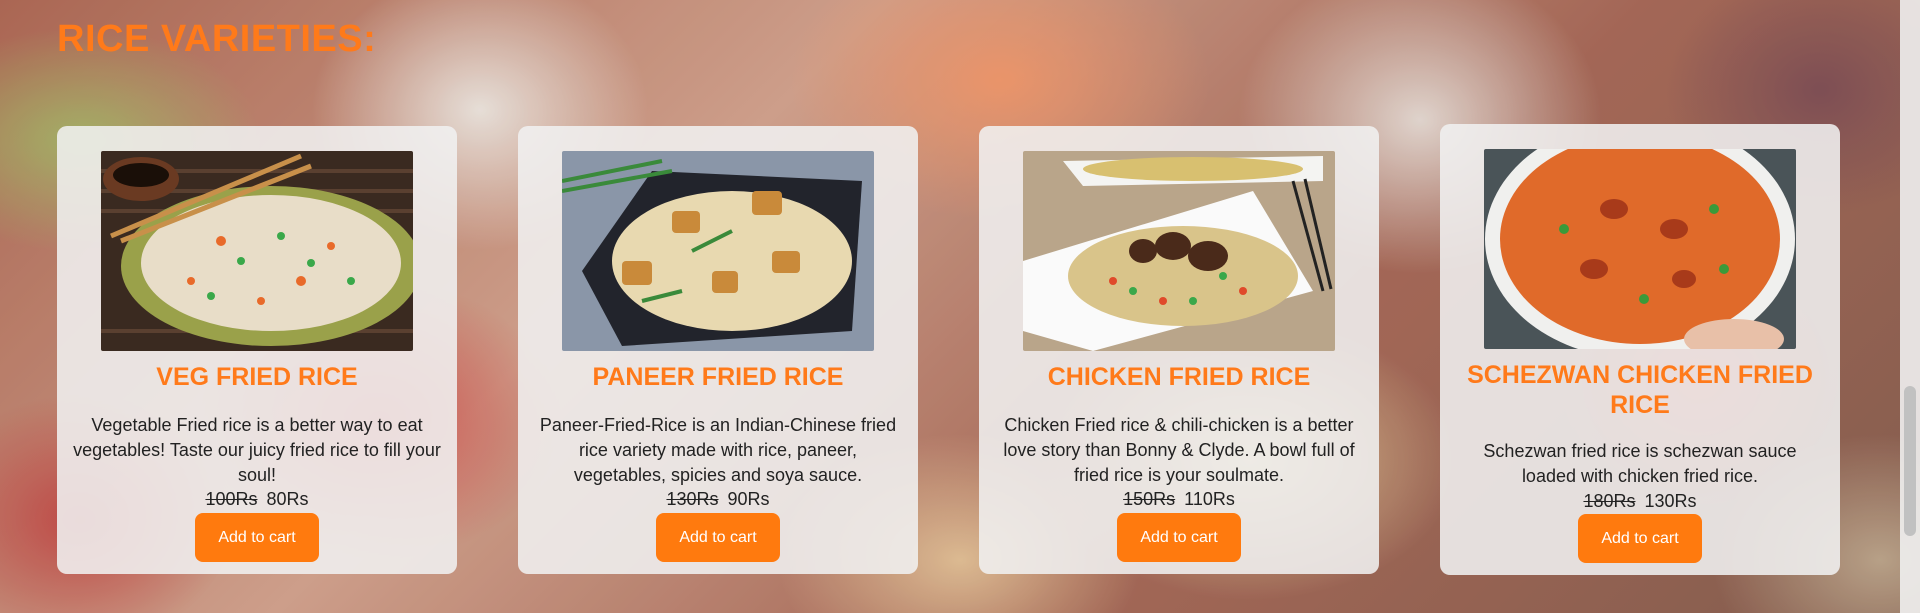 The height and width of the screenshot is (613, 1920). I want to click on paneer-fried-rice-image, so click(718, 251).